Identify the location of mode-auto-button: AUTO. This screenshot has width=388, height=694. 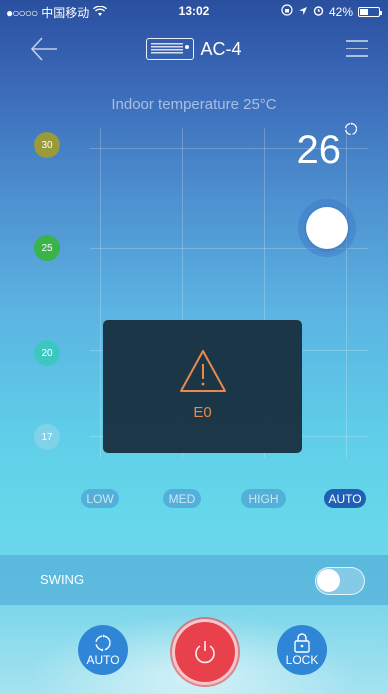
(103, 650).